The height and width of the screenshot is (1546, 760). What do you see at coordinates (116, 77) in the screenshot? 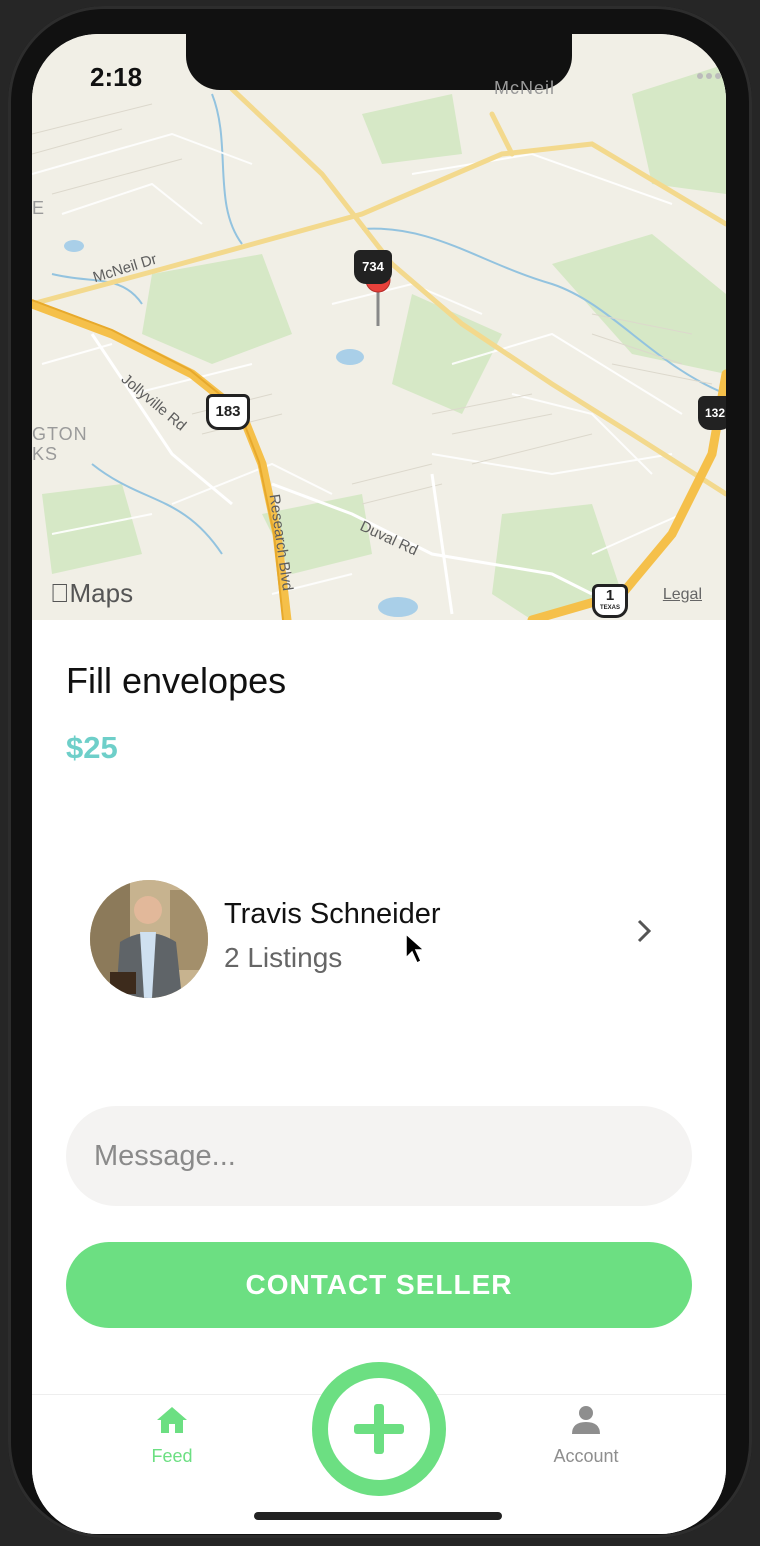
I see `status-time: 2:18` at bounding box center [116, 77].